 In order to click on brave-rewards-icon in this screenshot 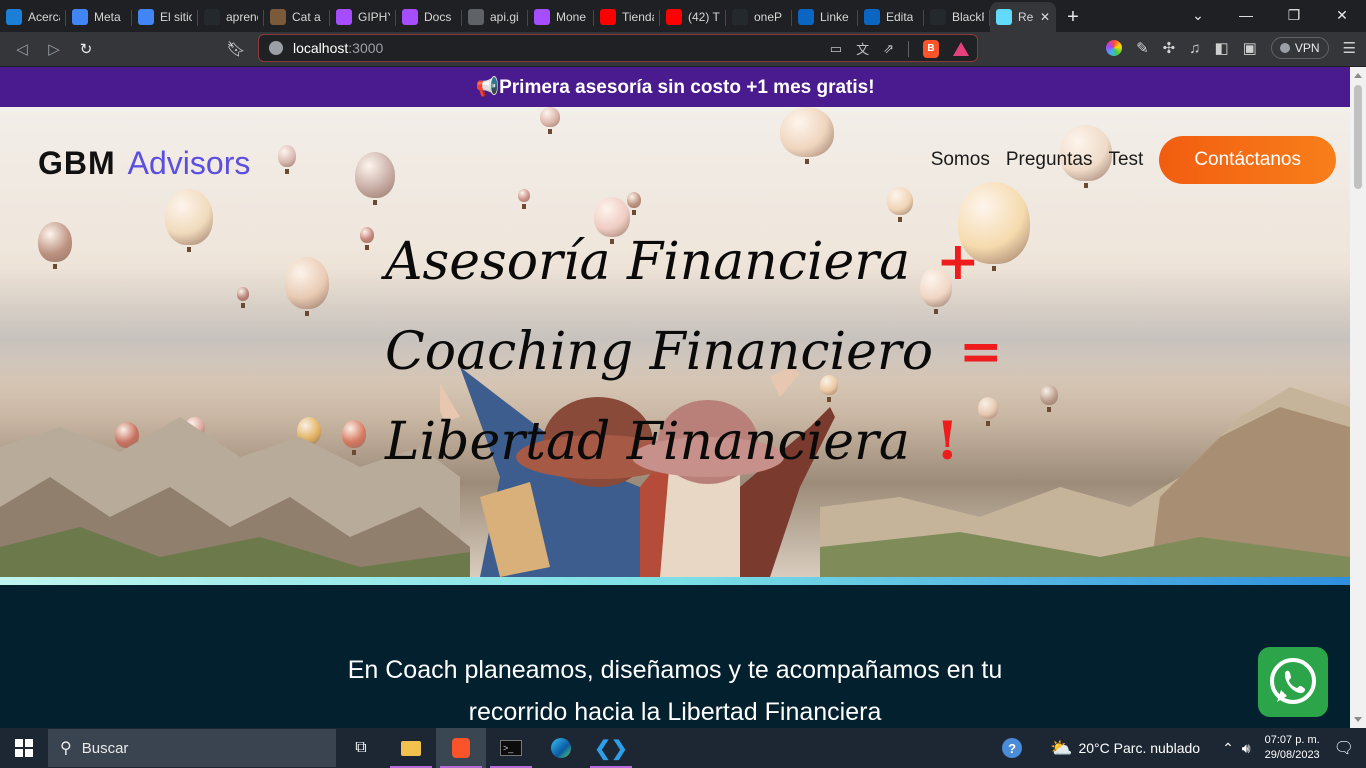, I will do `click(961, 48)`.